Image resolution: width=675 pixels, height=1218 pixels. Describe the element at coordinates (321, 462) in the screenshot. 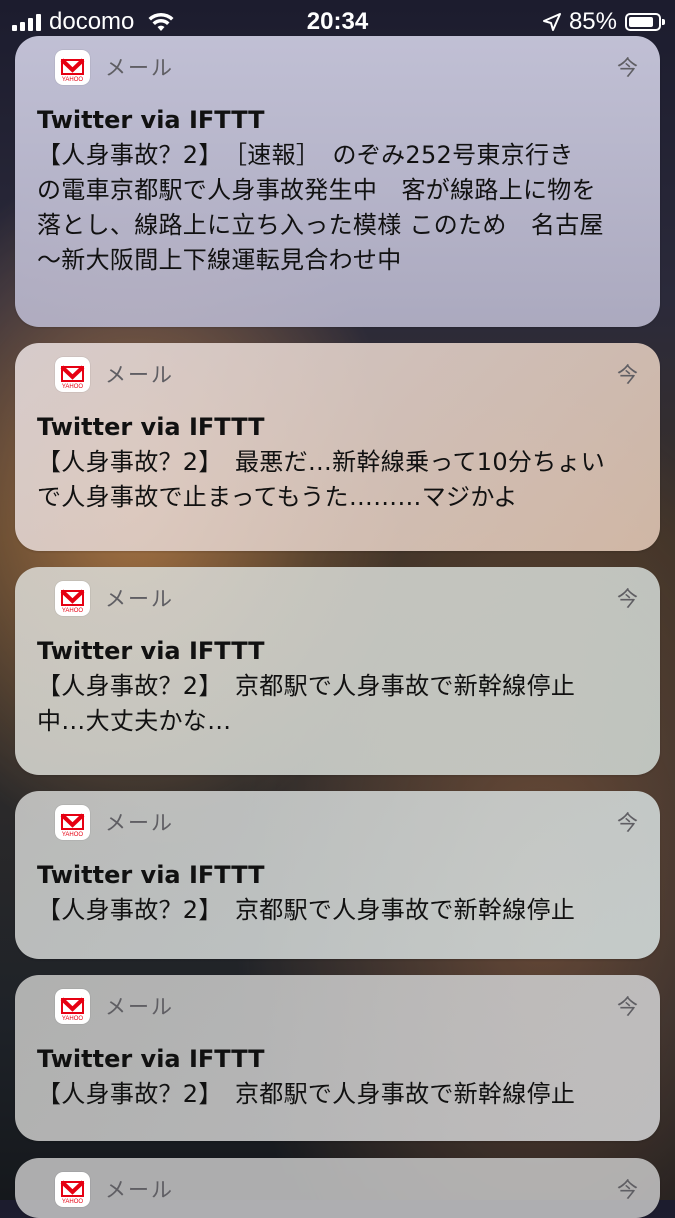

I see `body-line: 【人身事故？2】 最悪だ…新幹線乗って10分ちょい` at that location.